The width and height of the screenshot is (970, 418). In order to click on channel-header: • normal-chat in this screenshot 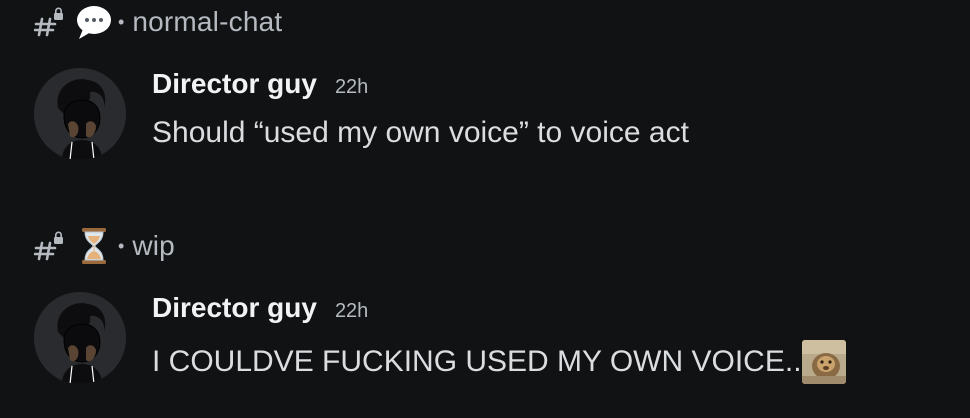, I will do `click(158, 22)`.